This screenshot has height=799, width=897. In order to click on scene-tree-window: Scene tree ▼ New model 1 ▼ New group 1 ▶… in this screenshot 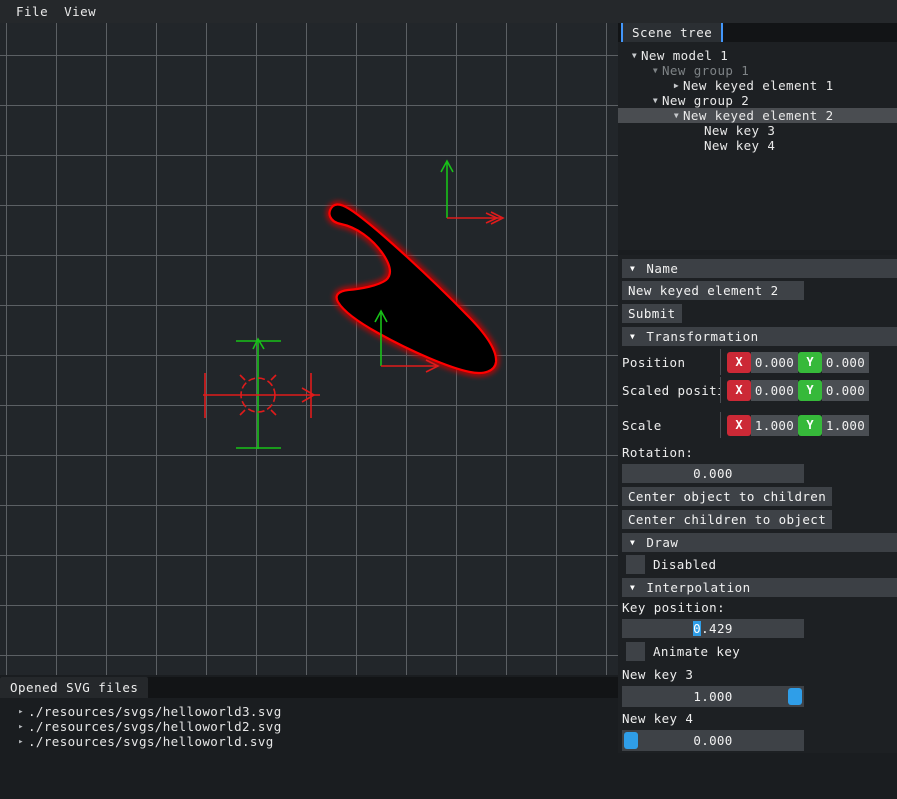, I will do `click(757, 134)`.